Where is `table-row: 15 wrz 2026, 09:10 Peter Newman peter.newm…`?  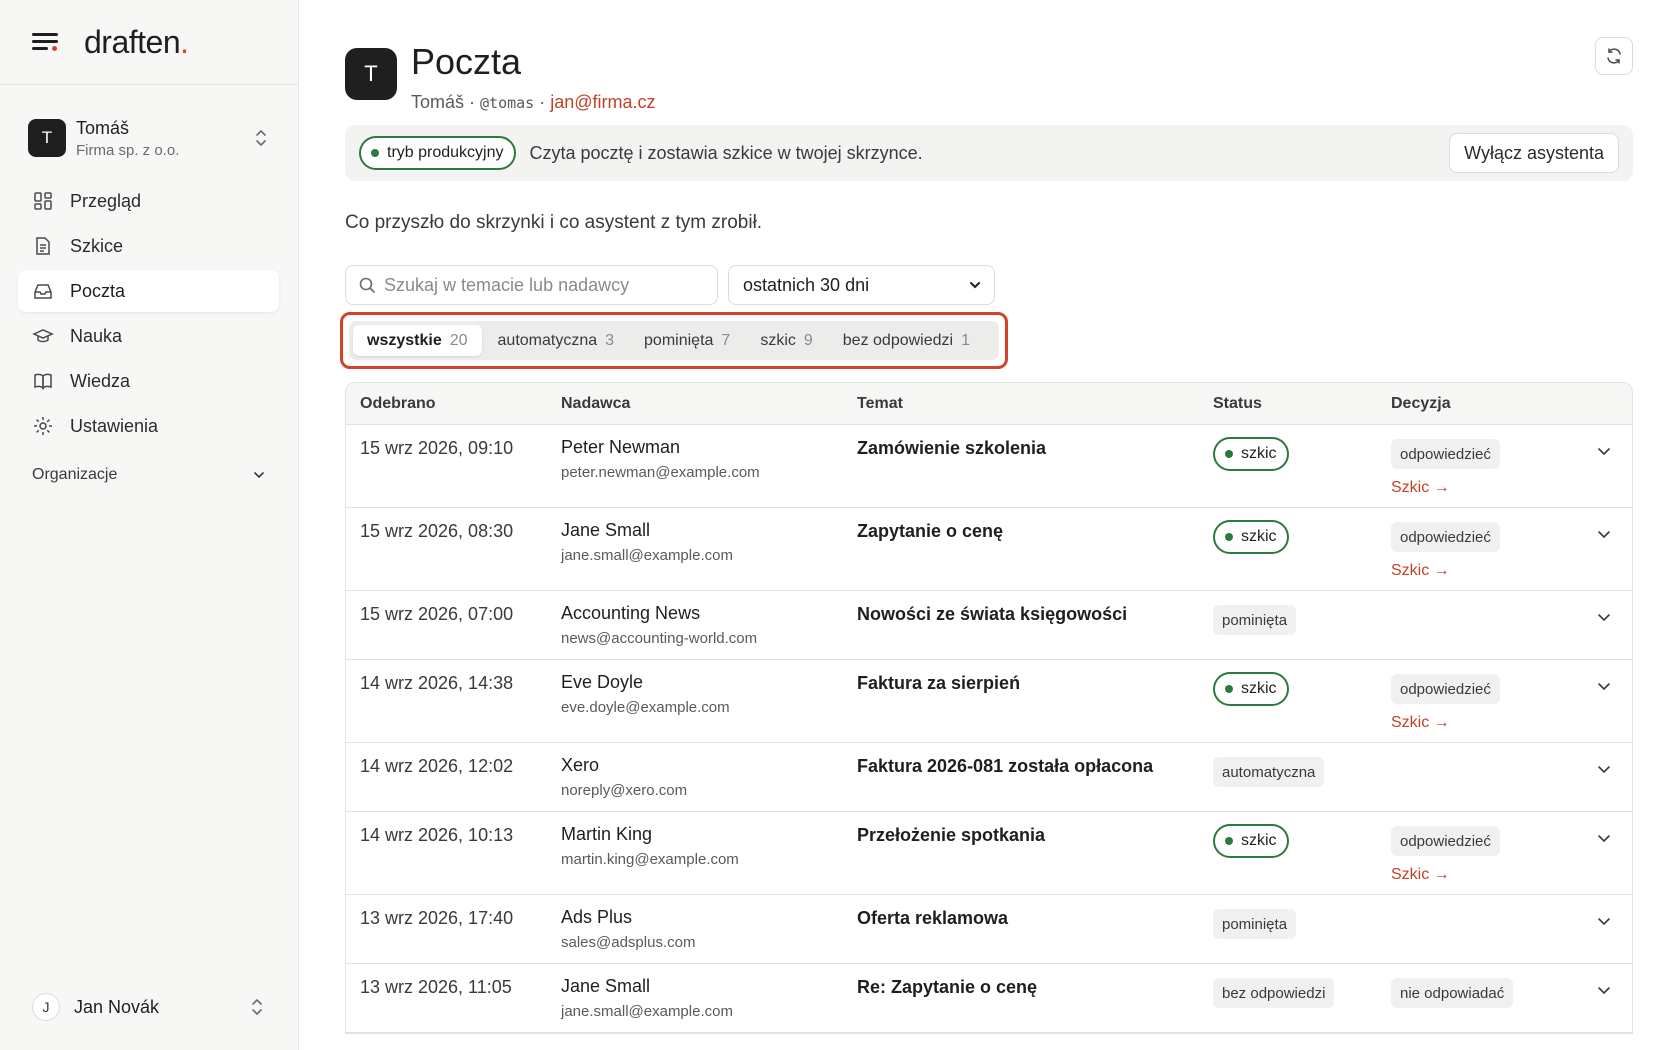 table-row: 15 wrz 2026, 09:10 Peter Newman peter.newm… is located at coordinates (989, 466).